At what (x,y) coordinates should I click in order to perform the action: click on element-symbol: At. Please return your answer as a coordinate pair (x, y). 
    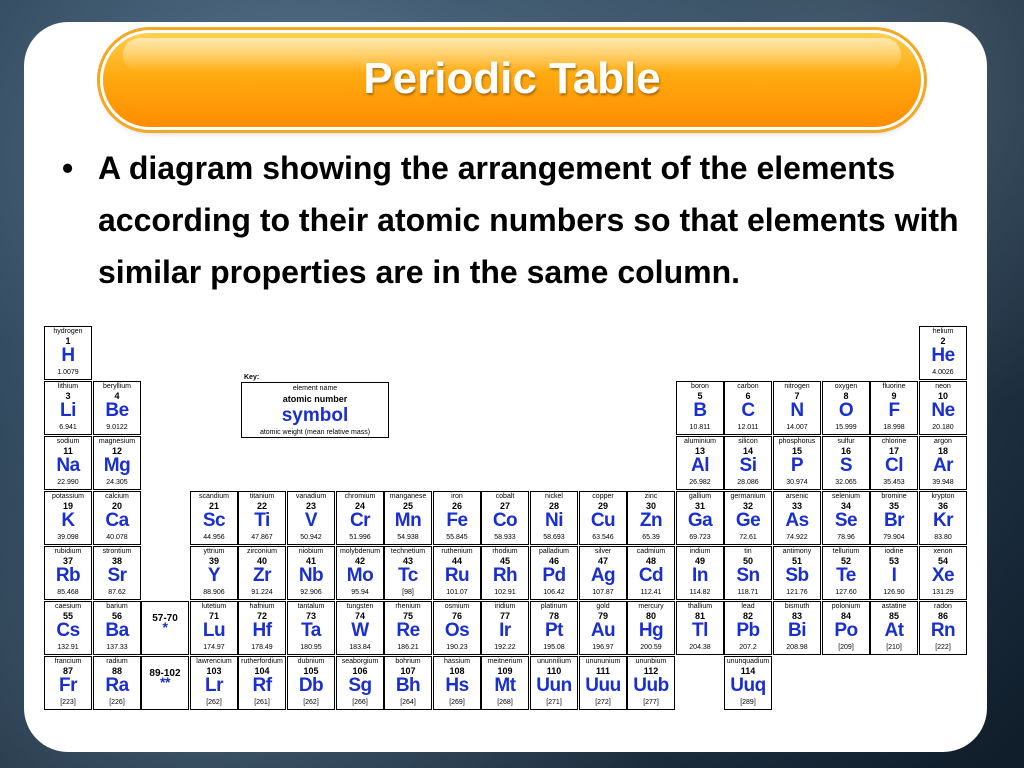
    Looking at the image, I should click on (894, 630).